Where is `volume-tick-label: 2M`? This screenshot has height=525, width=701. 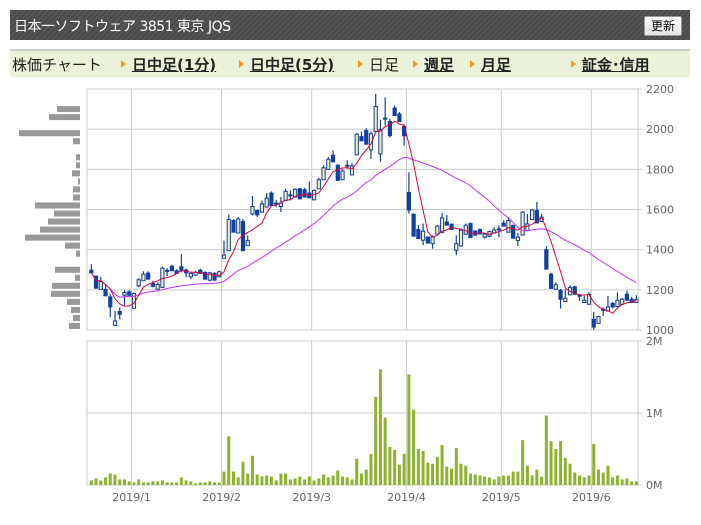
volume-tick-label: 2M is located at coordinates (654, 341).